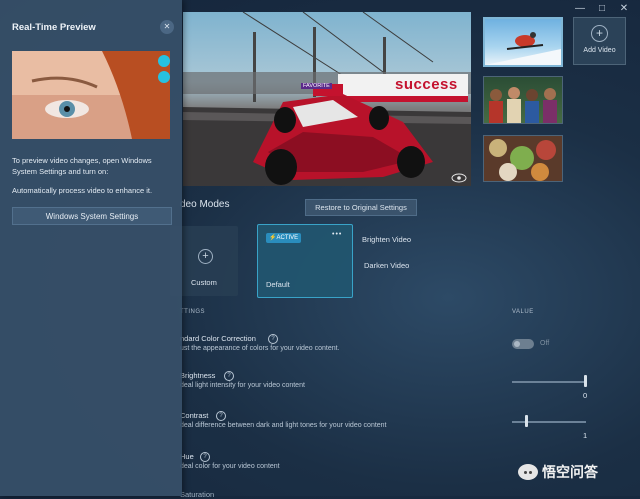 The height and width of the screenshot is (499, 640). Describe the element at coordinates (205, 204) in the screenshot. I see `video-modes-title: deo Modes` at that location.